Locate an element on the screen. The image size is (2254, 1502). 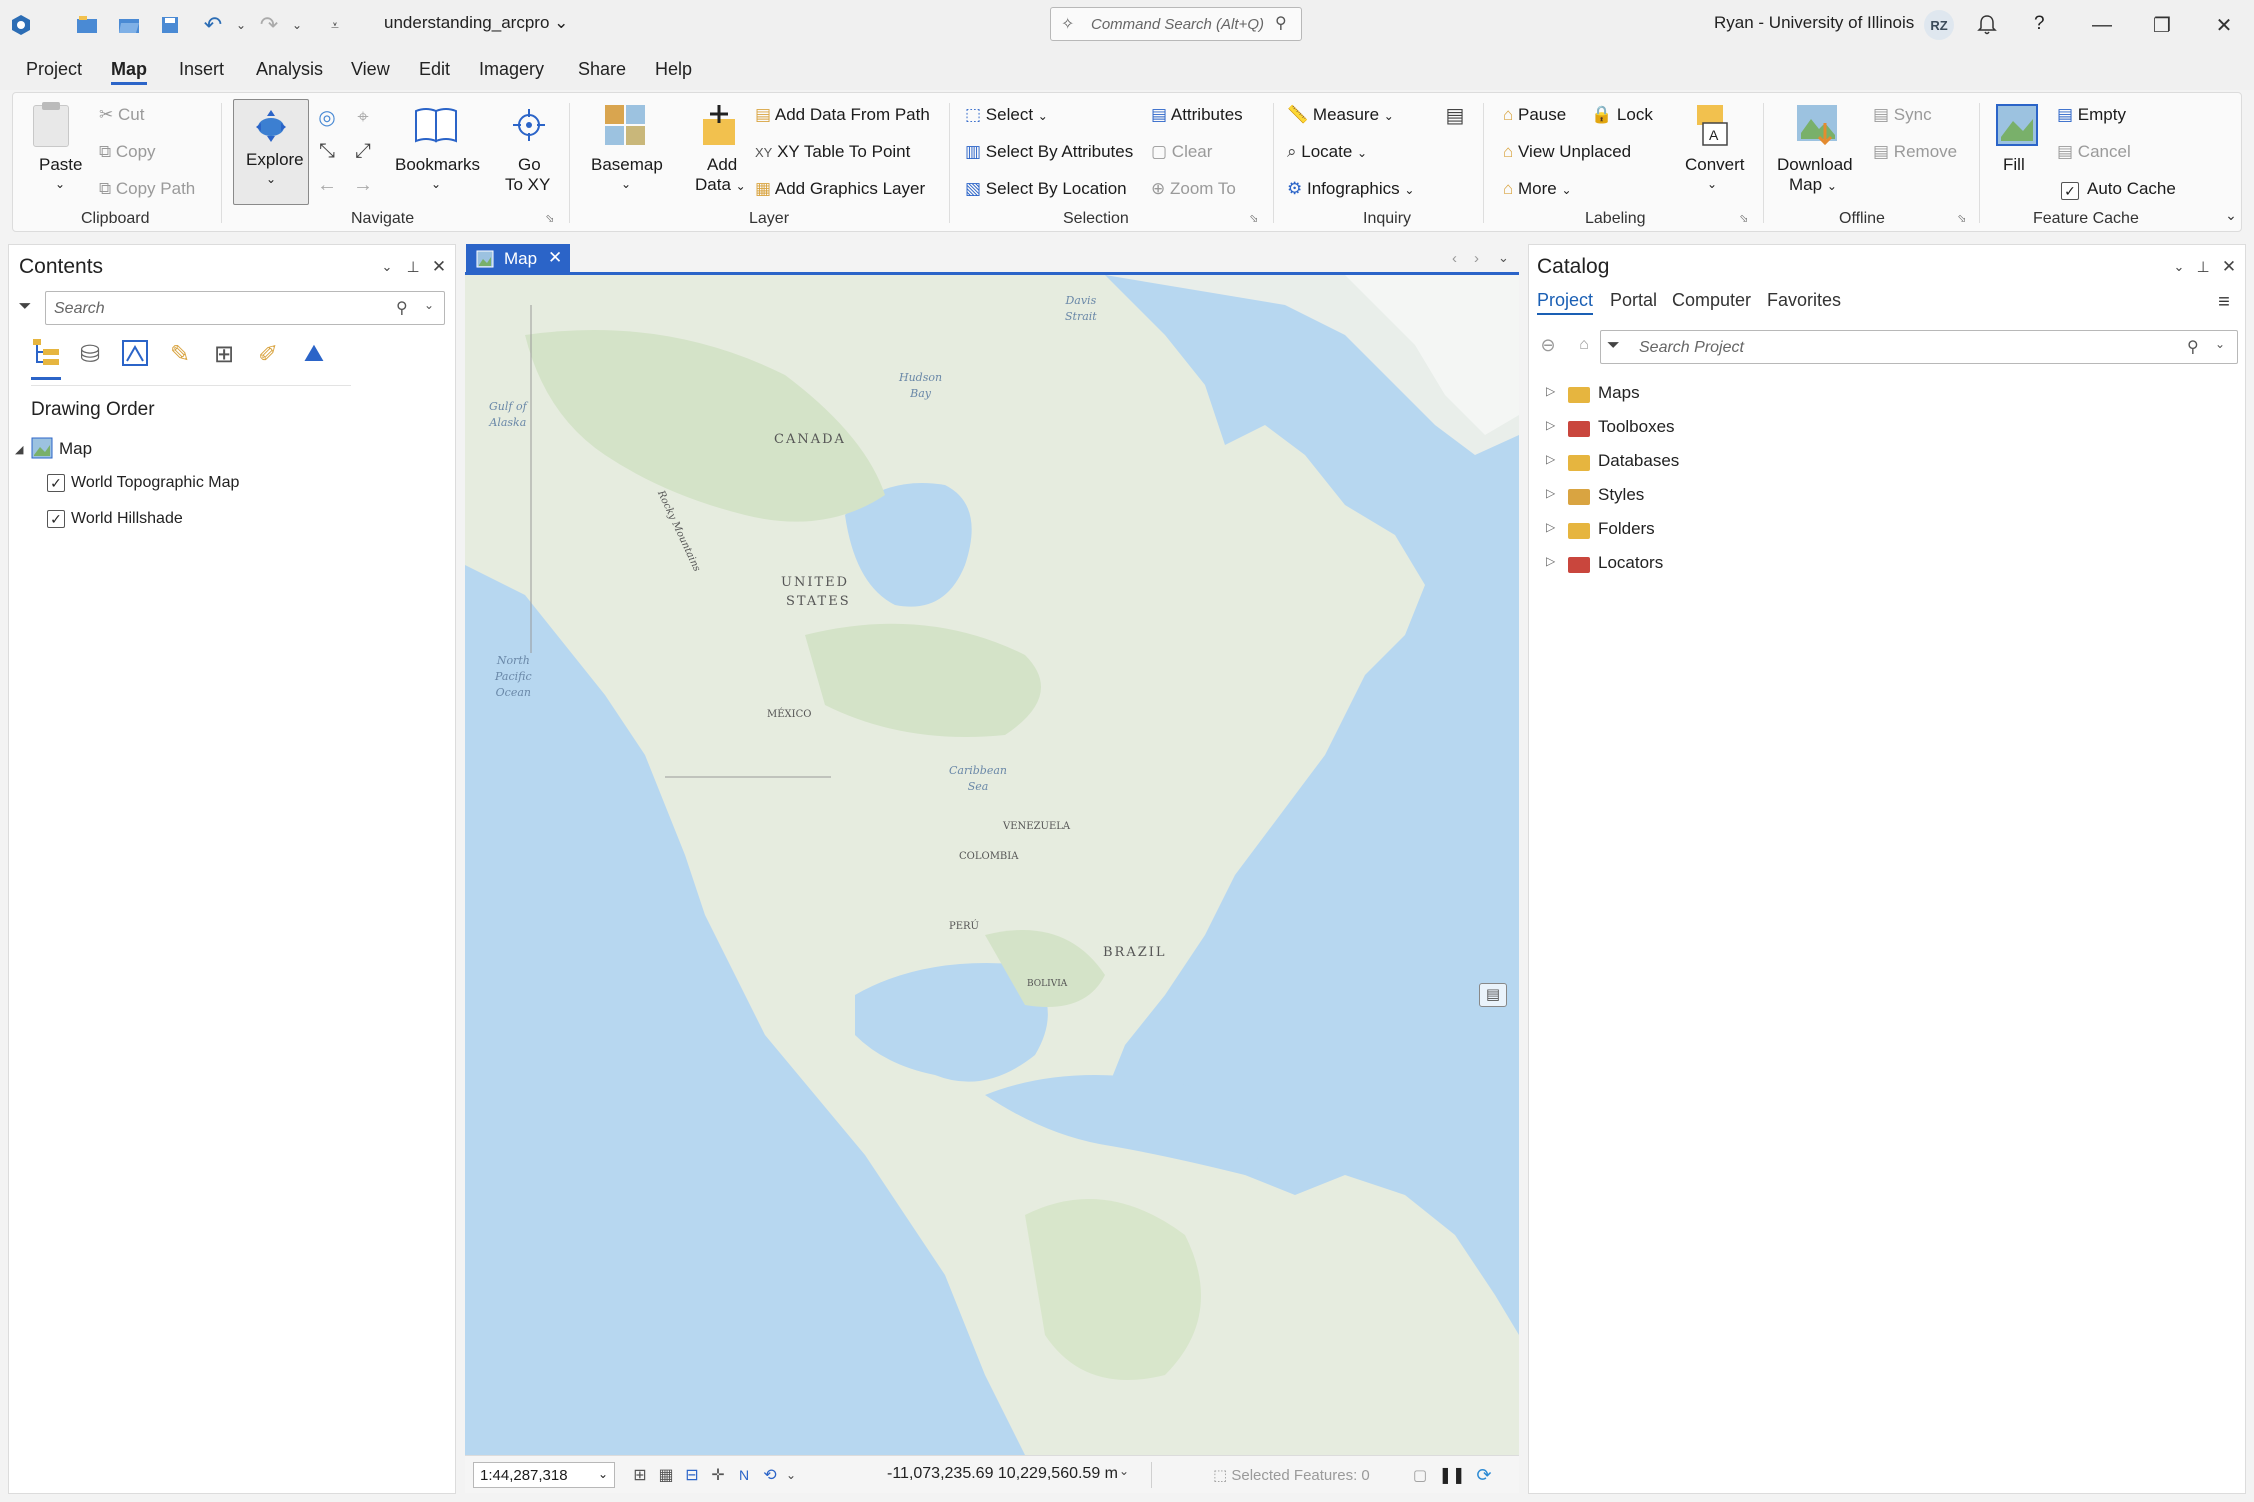
minimize-button: — is located at coordinates (2102, 25).